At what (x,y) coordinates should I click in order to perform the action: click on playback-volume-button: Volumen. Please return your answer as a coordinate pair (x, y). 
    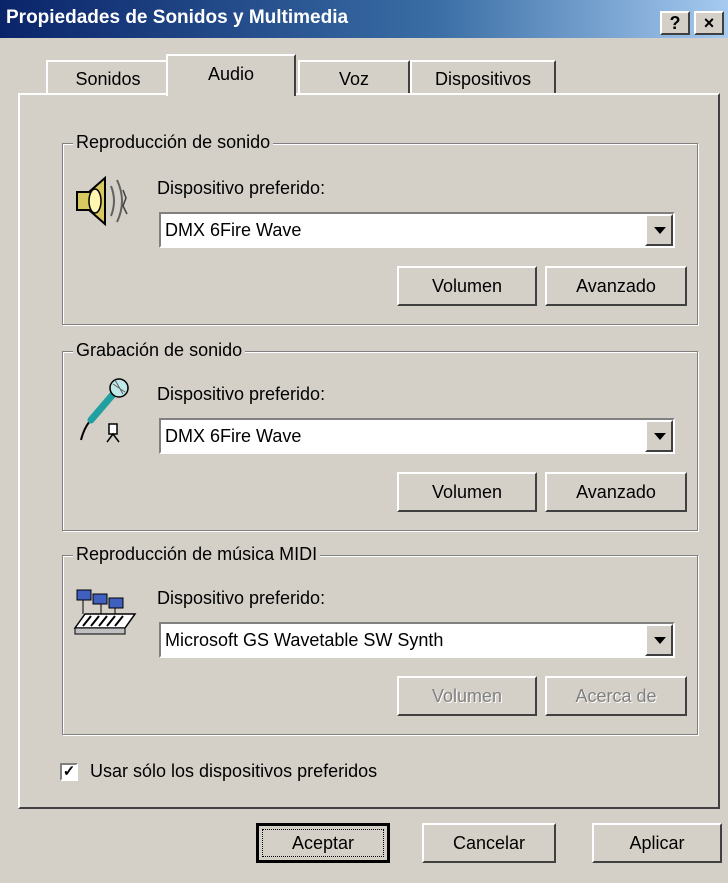
    Looking at the image, I should click on (467, 286).